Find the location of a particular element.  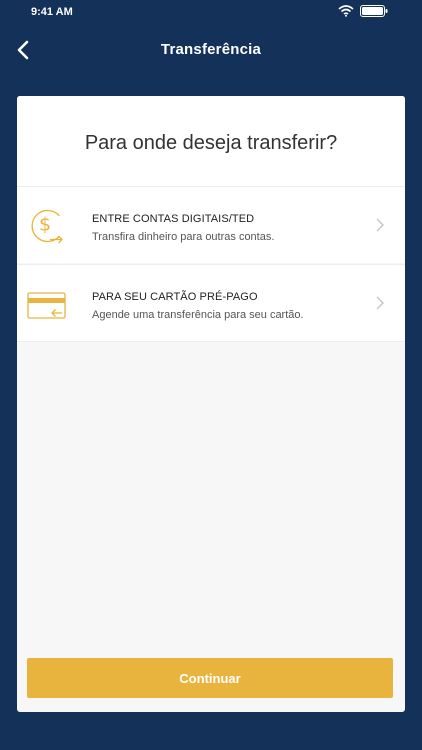

status-bar: 9:41 AM is located at coordinates (211, 12).